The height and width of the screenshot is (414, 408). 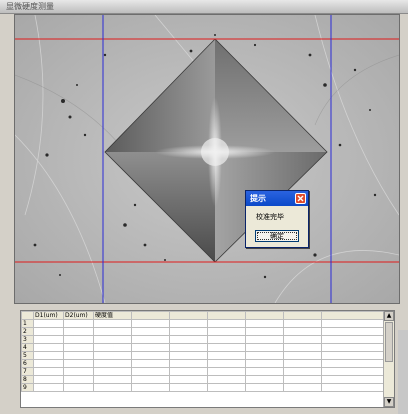 What do you see at coordinates (300, 198) in the screenshot?
I see `close-icon` at bounding box center [300, 198].